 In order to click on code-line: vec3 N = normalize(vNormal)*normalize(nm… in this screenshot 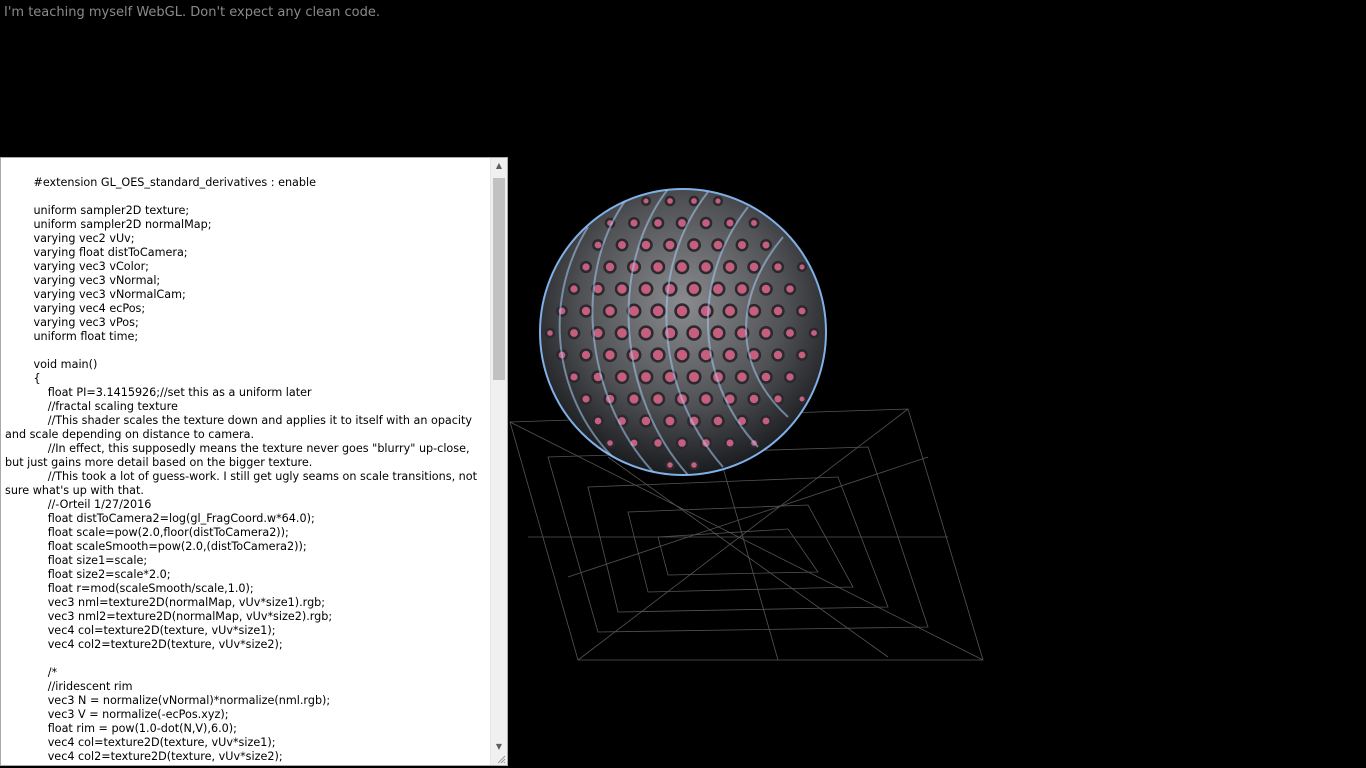, I will do `click(168, 700)`.